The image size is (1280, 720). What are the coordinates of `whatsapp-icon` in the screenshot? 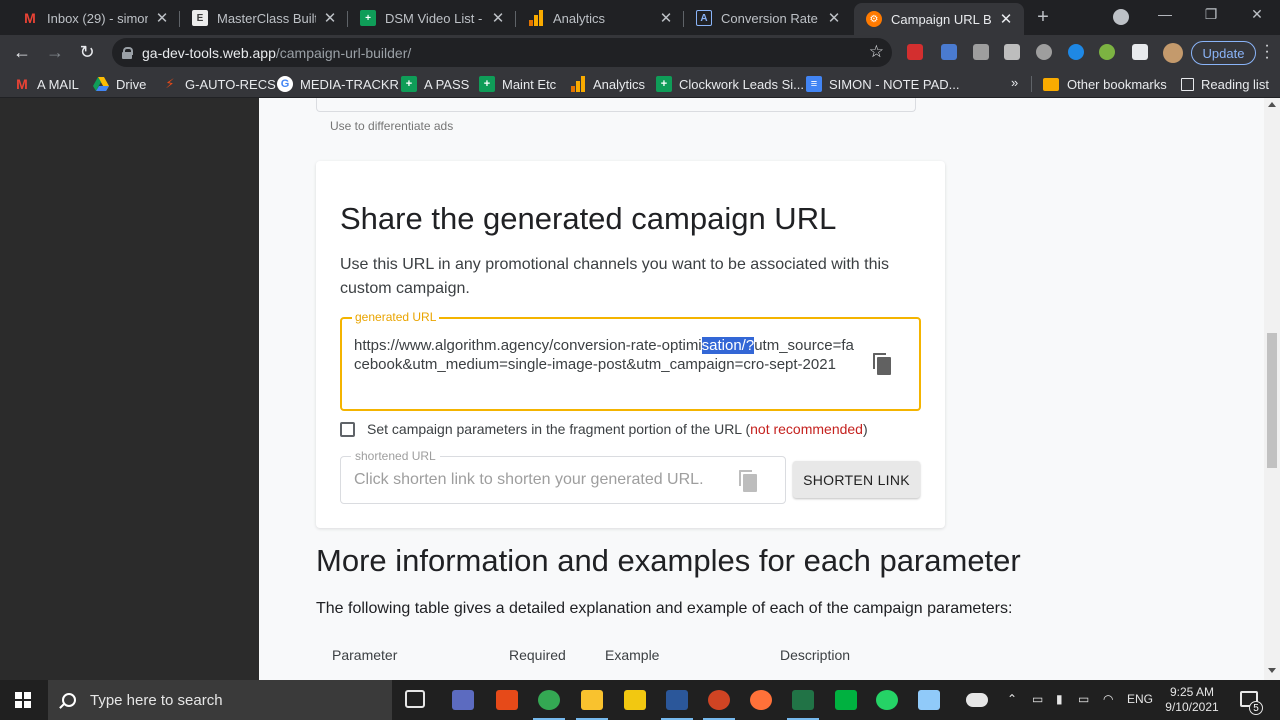 It's located at (887, 700).